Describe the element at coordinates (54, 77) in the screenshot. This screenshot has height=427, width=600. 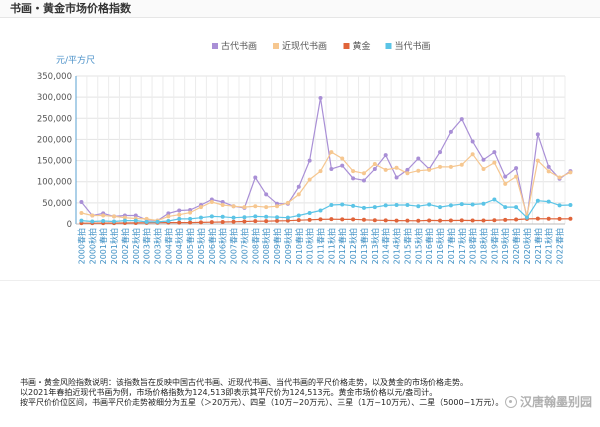
I see `y-tick-label: 350,000` at that location.